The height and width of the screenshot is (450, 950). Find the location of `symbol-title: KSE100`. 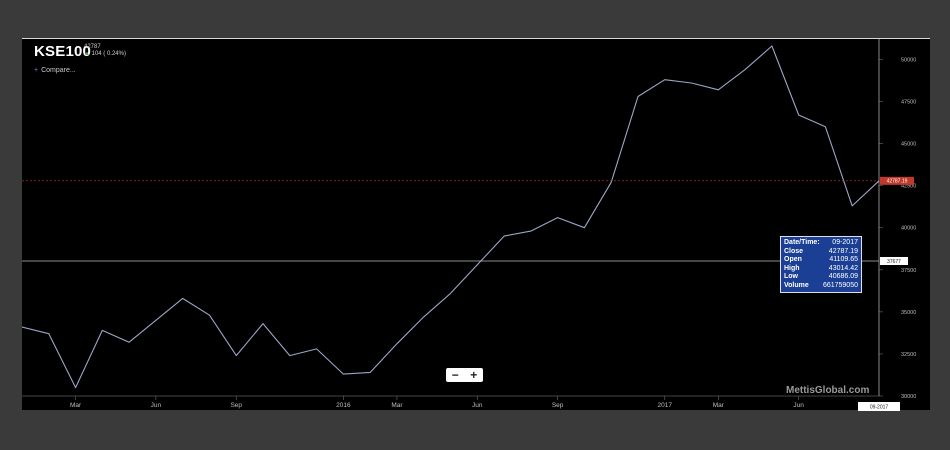

symbol-title: KSE100 is located at coordinates (63, 51).